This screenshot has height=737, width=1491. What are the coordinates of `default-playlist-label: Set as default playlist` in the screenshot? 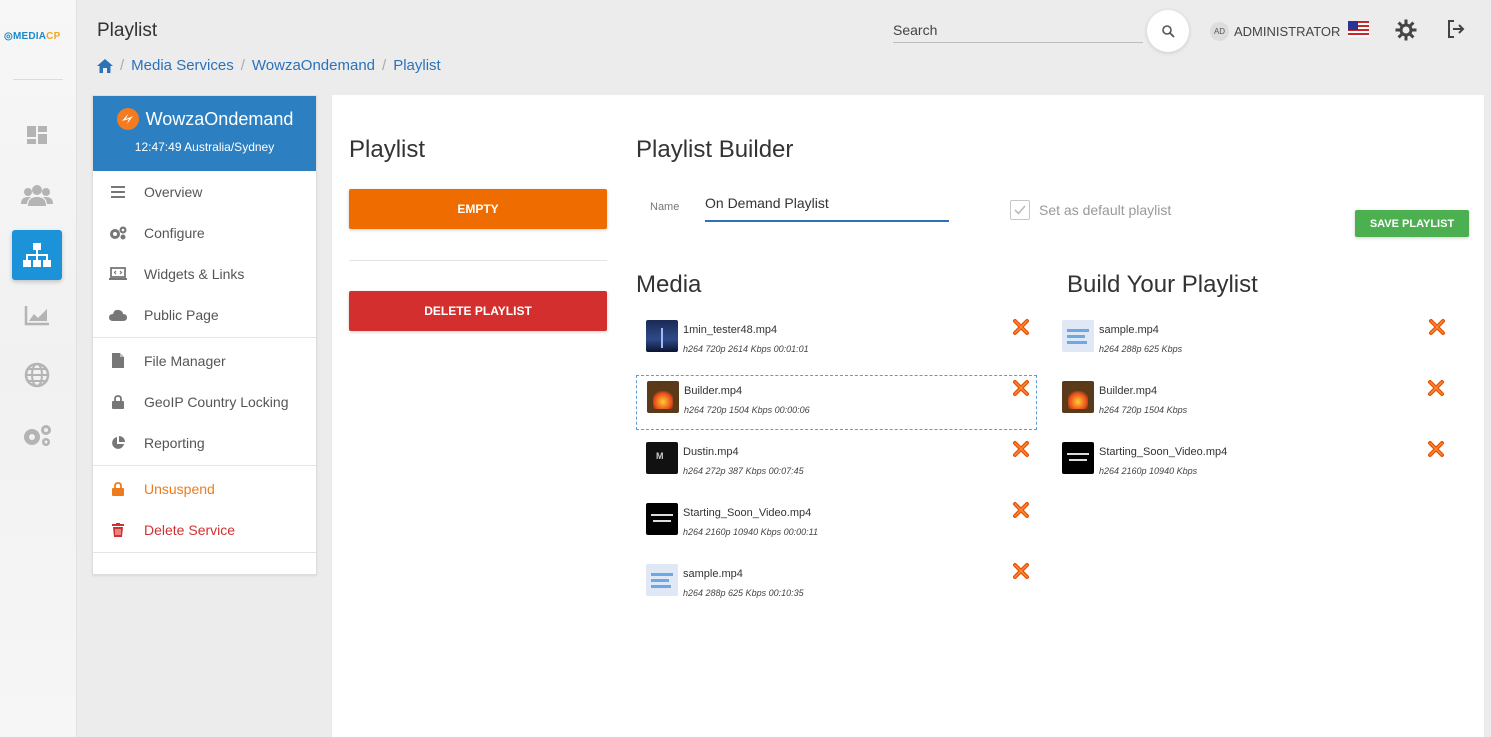 It's located at (1105, 210).